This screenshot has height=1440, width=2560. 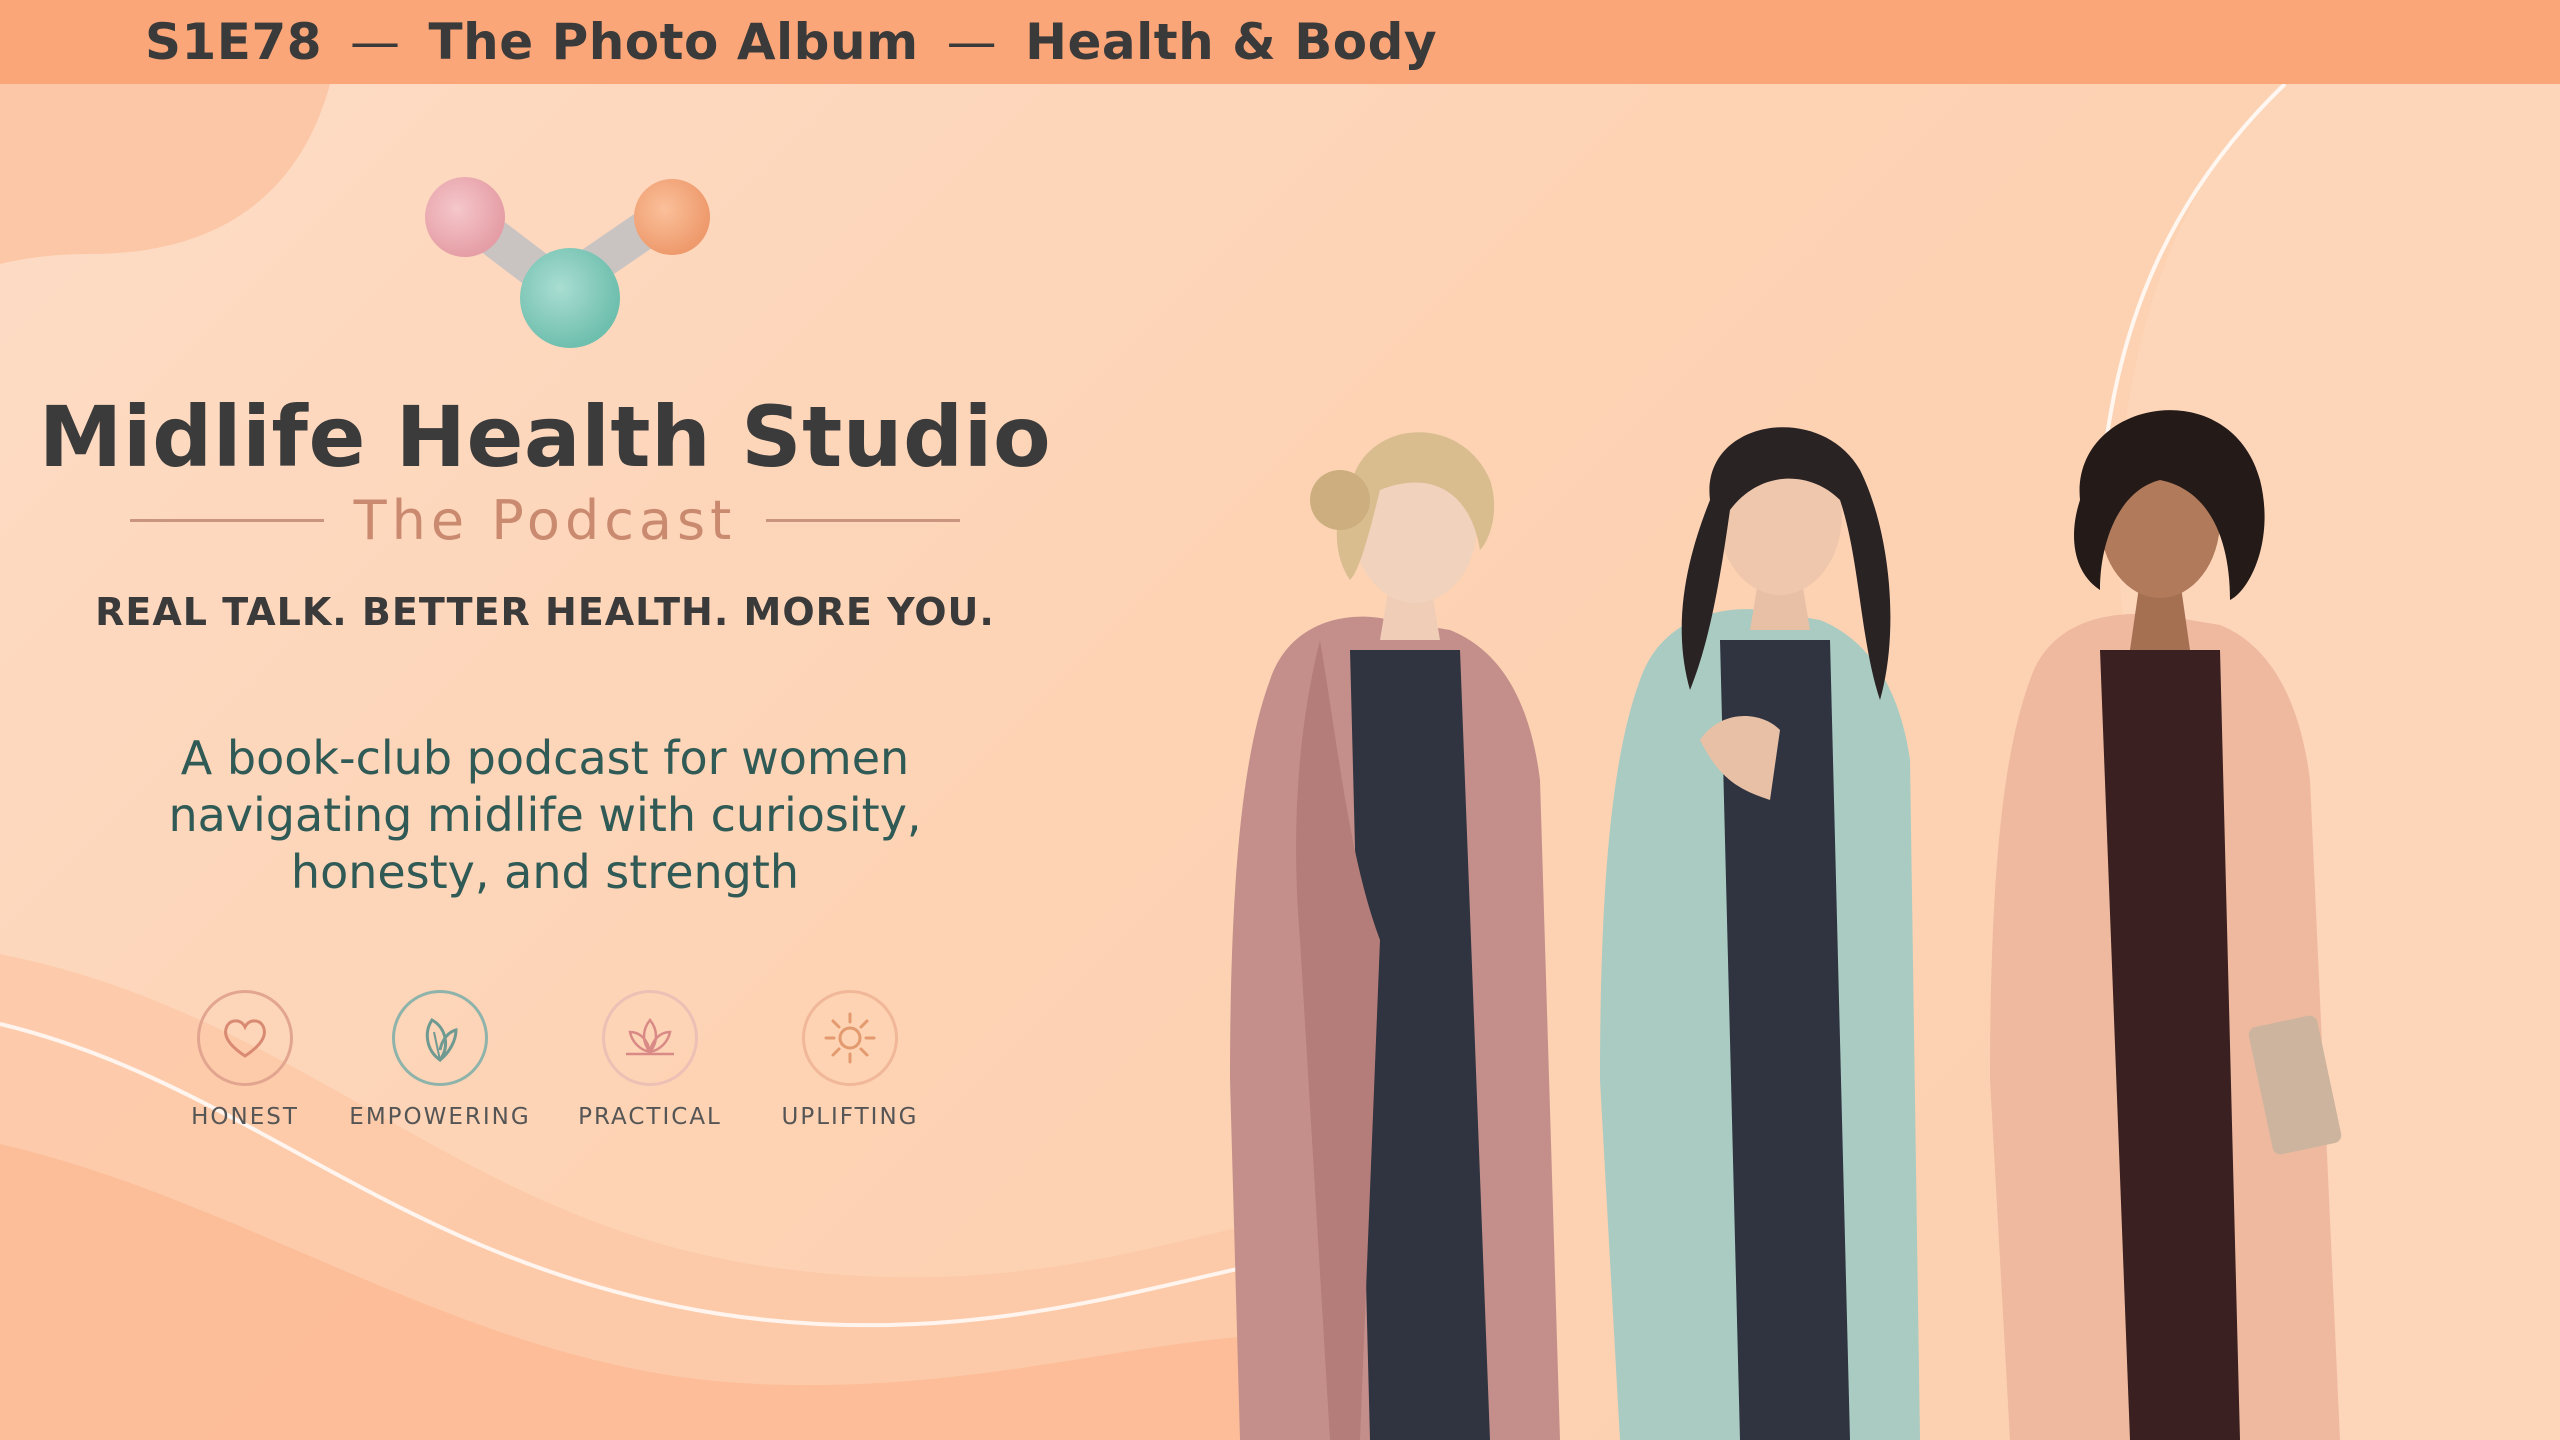 What do you see at coordinates (2166, 925) in the screenshot?
I see `host-right` at bounding box center [2166, 925].